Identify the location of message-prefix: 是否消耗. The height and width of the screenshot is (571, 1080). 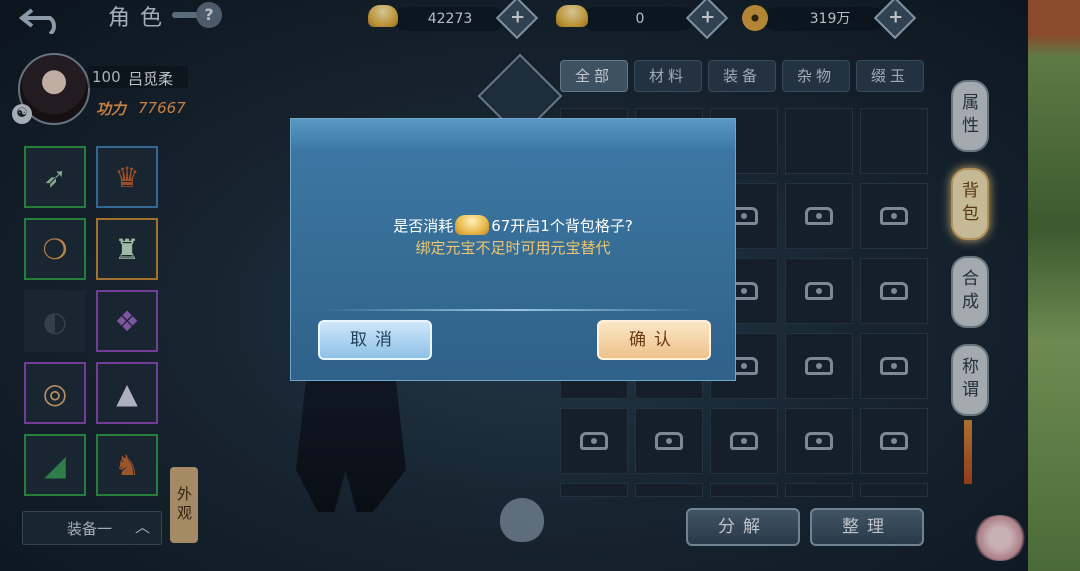
(423, 226).